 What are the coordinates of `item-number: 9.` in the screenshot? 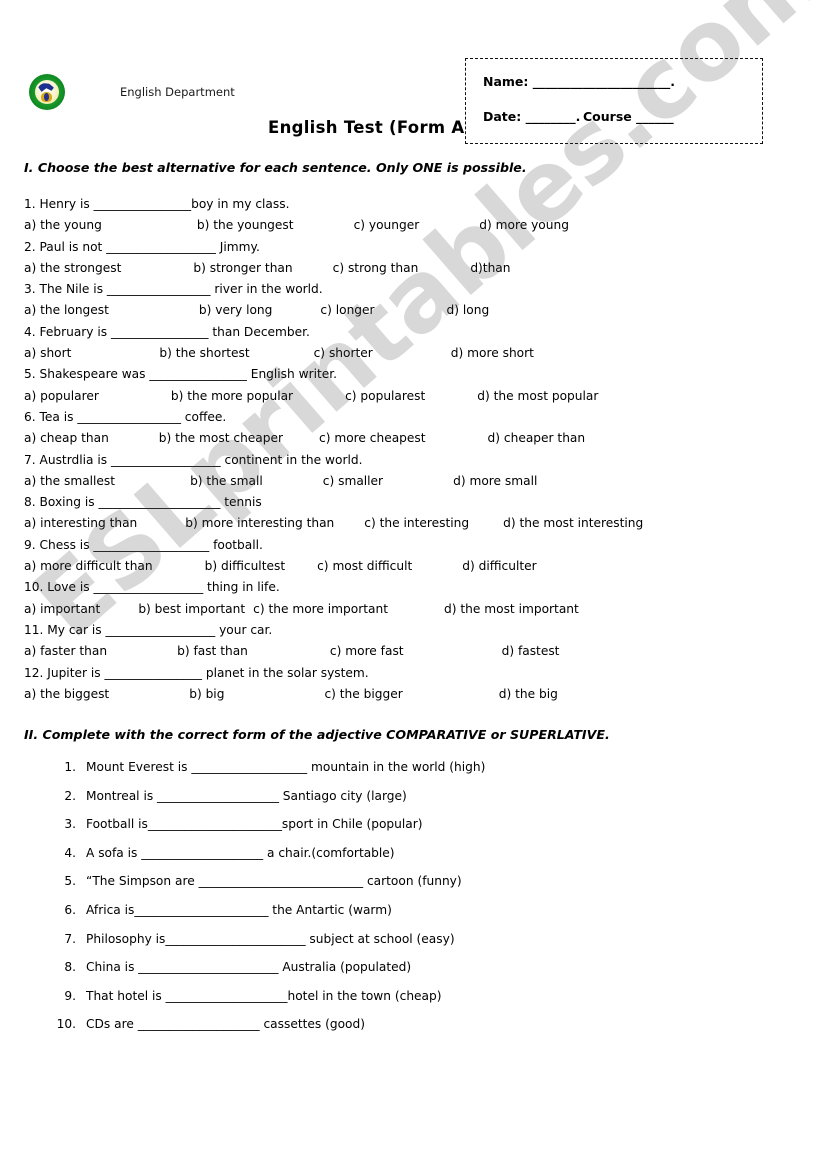 It's located at (70, 995).